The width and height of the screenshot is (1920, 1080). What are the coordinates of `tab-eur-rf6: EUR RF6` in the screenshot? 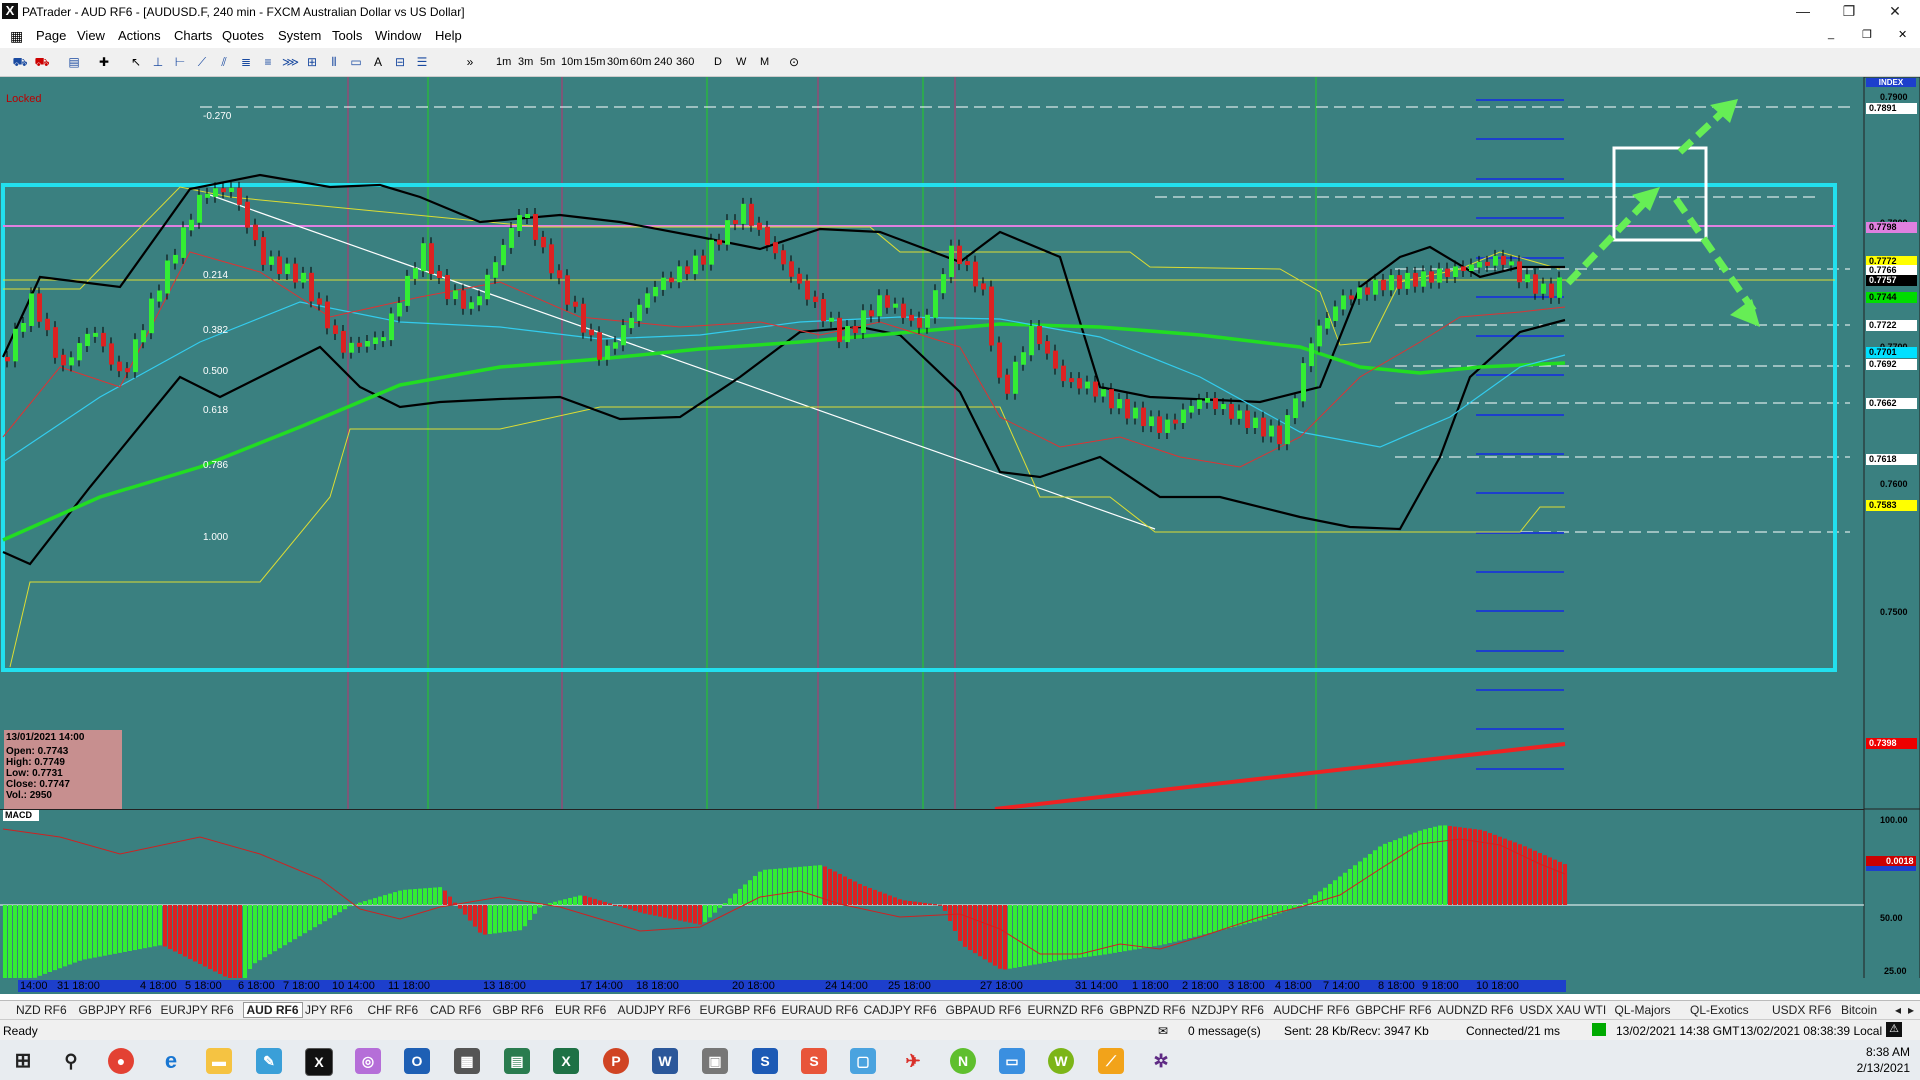 It's located at (580, 1010).